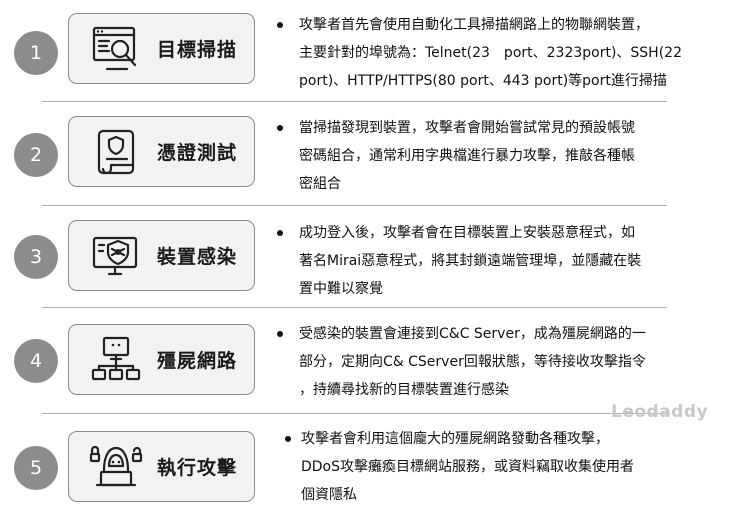 Image resolution: width=733 pixels, height=515 pixels. What do you see at coordinates (341, 289) in the screenshot?
I see `description-line: 置中難以察覺` at bounding box center [341, 289].